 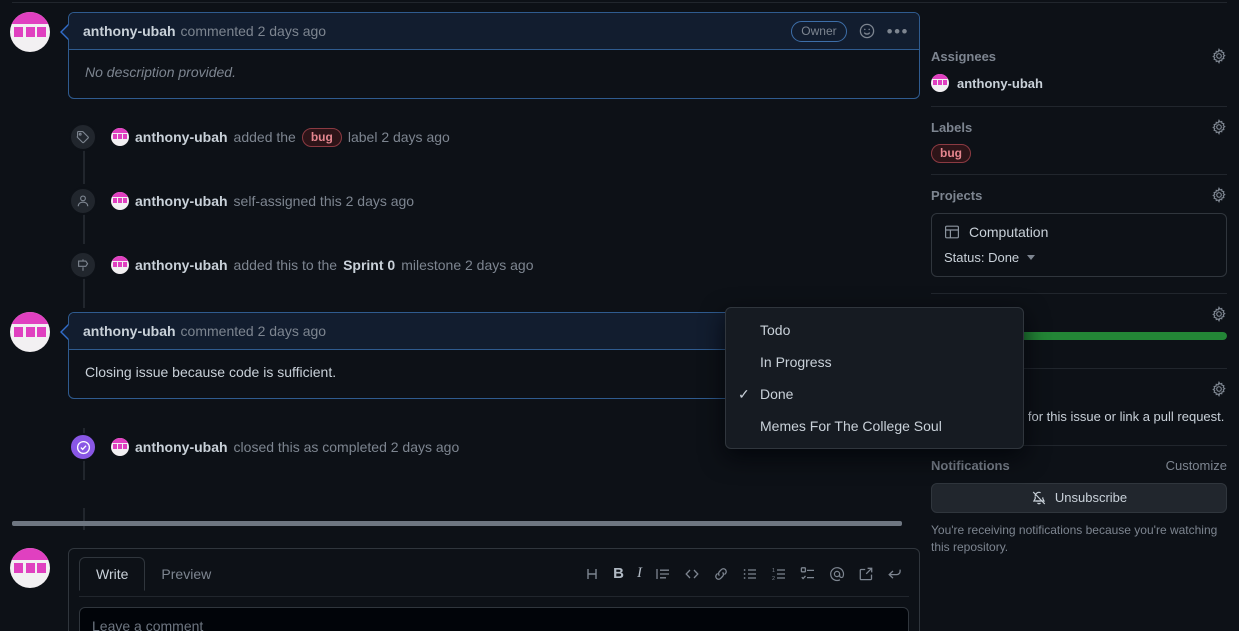 I want to click on person-icon, so click(x=83, y=201).